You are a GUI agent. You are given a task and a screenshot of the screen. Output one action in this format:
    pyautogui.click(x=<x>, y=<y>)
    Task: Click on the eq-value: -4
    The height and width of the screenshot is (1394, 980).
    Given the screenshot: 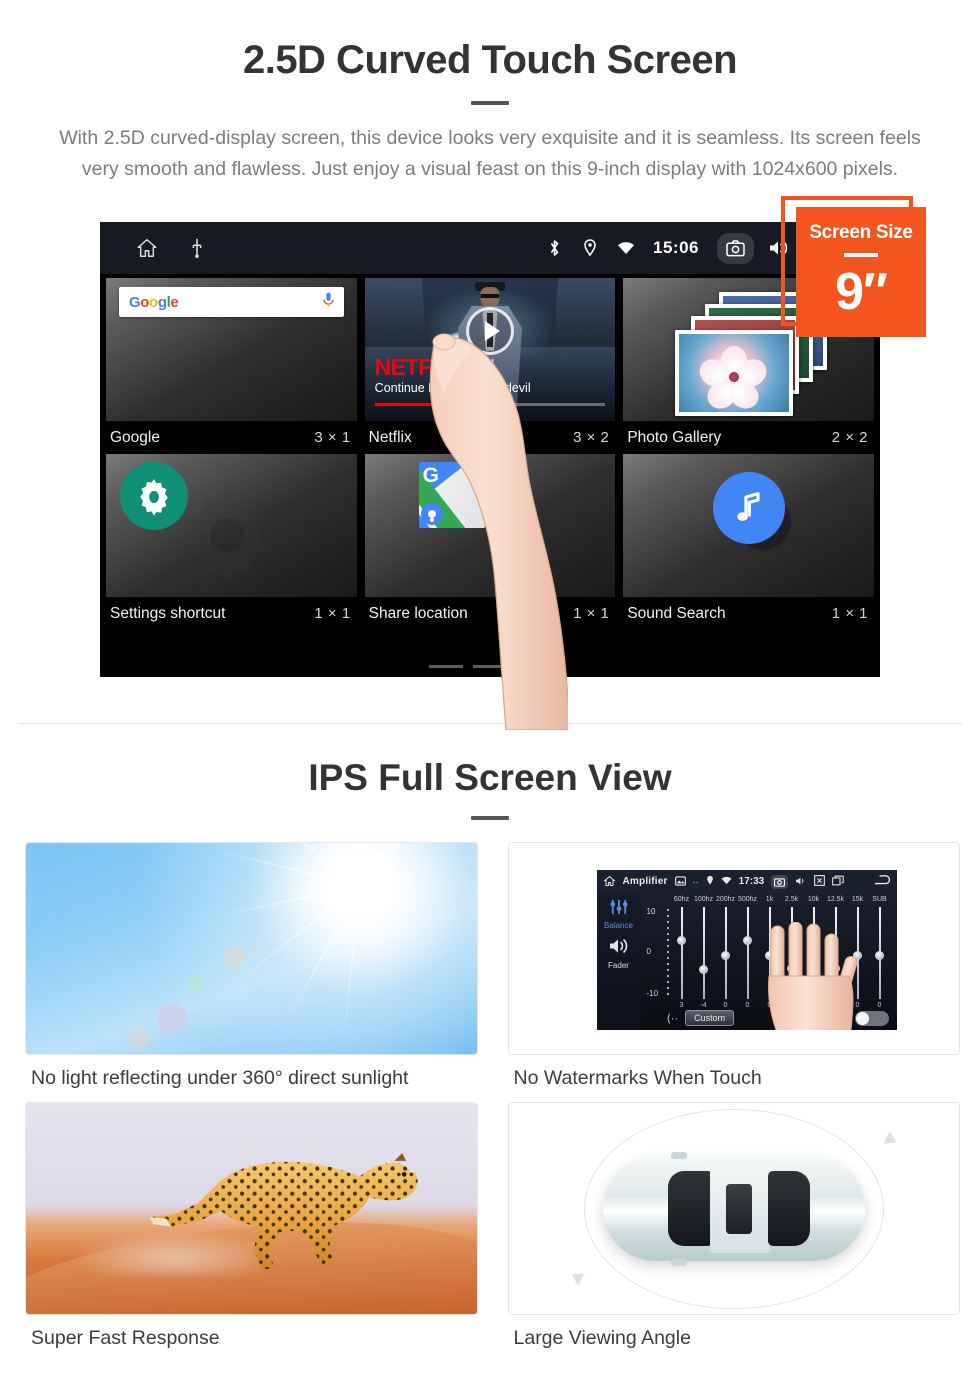 What is the action you would take?
    pyautogui.click(x=703, y=1005)
    